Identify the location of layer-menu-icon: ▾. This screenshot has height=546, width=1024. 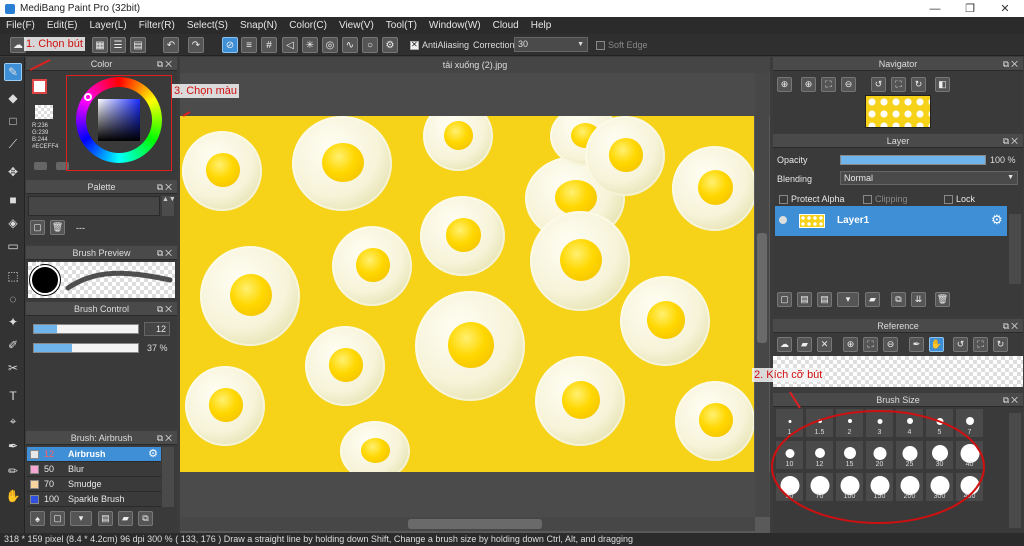
(848, 299).